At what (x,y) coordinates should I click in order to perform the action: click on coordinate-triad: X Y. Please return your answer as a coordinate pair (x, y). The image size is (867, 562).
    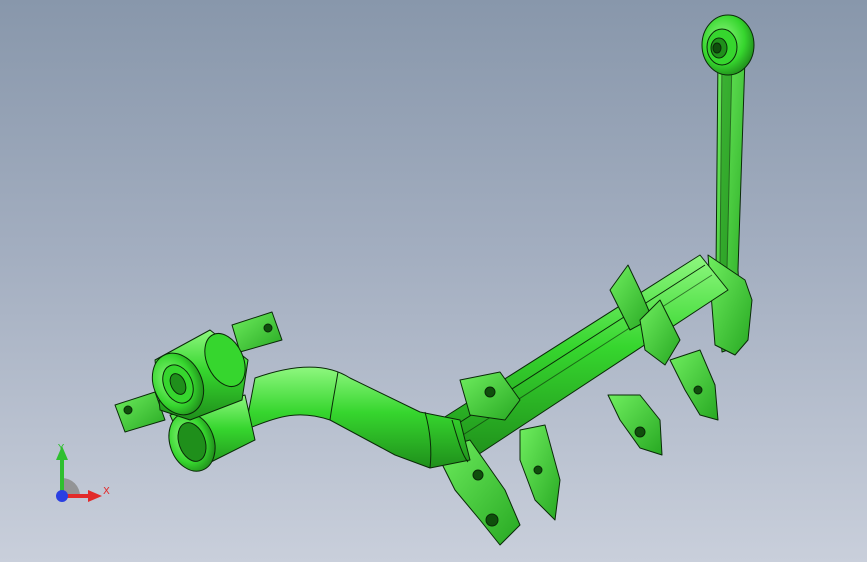
    Looking at the image, I should click on (80, 474).